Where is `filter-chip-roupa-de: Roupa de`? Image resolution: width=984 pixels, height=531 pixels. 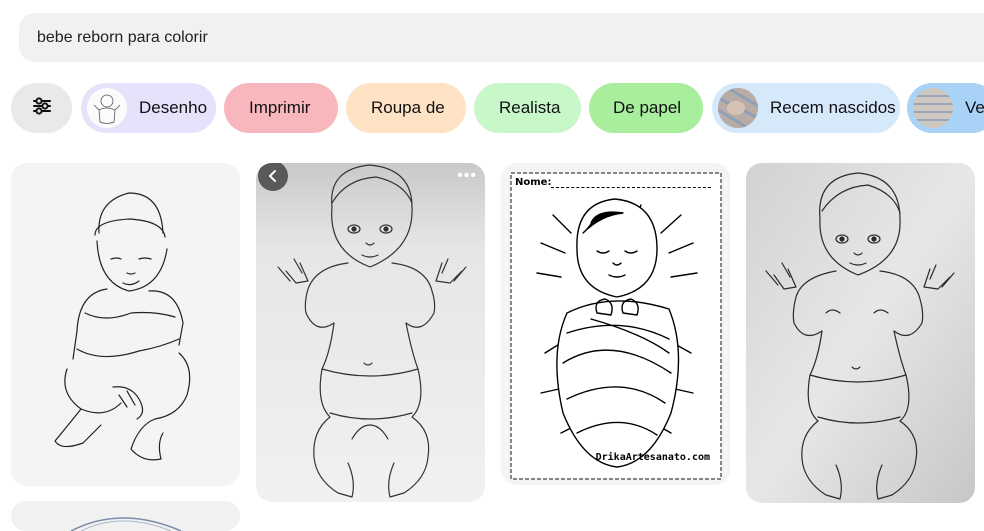
filter-chip-roupa-de: Roupa de is located at coordinates (406, 108).